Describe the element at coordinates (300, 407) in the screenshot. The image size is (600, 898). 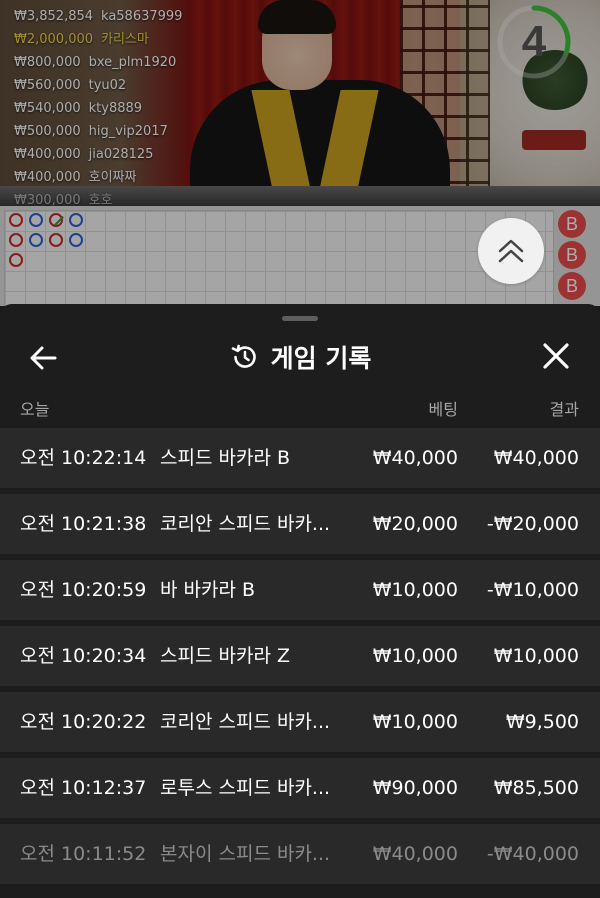
I see `column-headers: 오늘 베팅 결과` at that location.